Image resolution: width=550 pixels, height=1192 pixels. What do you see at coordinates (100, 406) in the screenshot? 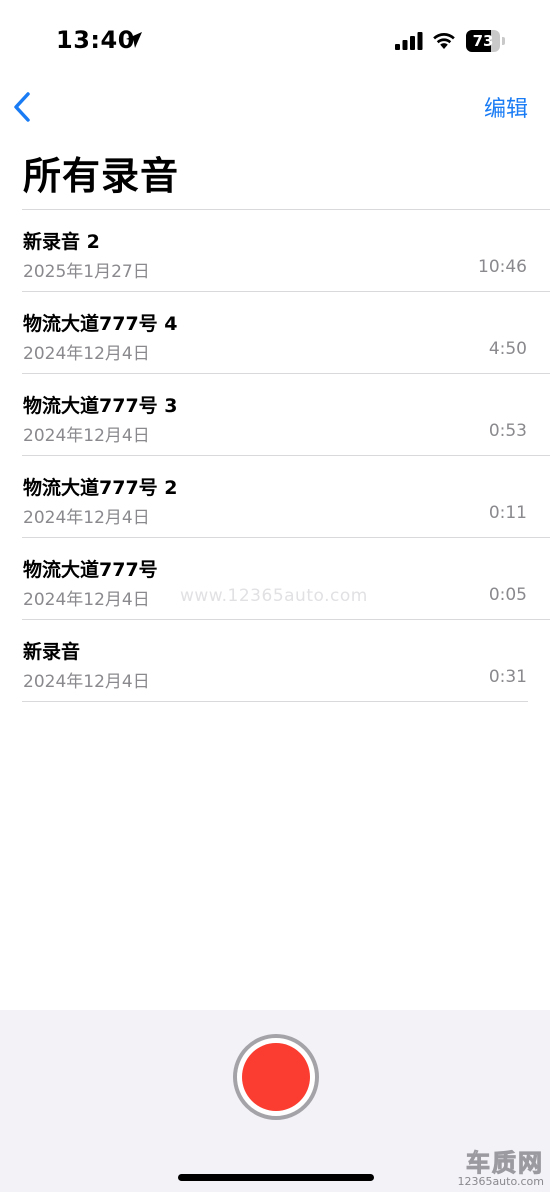
I see `recording-title: 物流大道777号 3` at bounding box center [100, 406].